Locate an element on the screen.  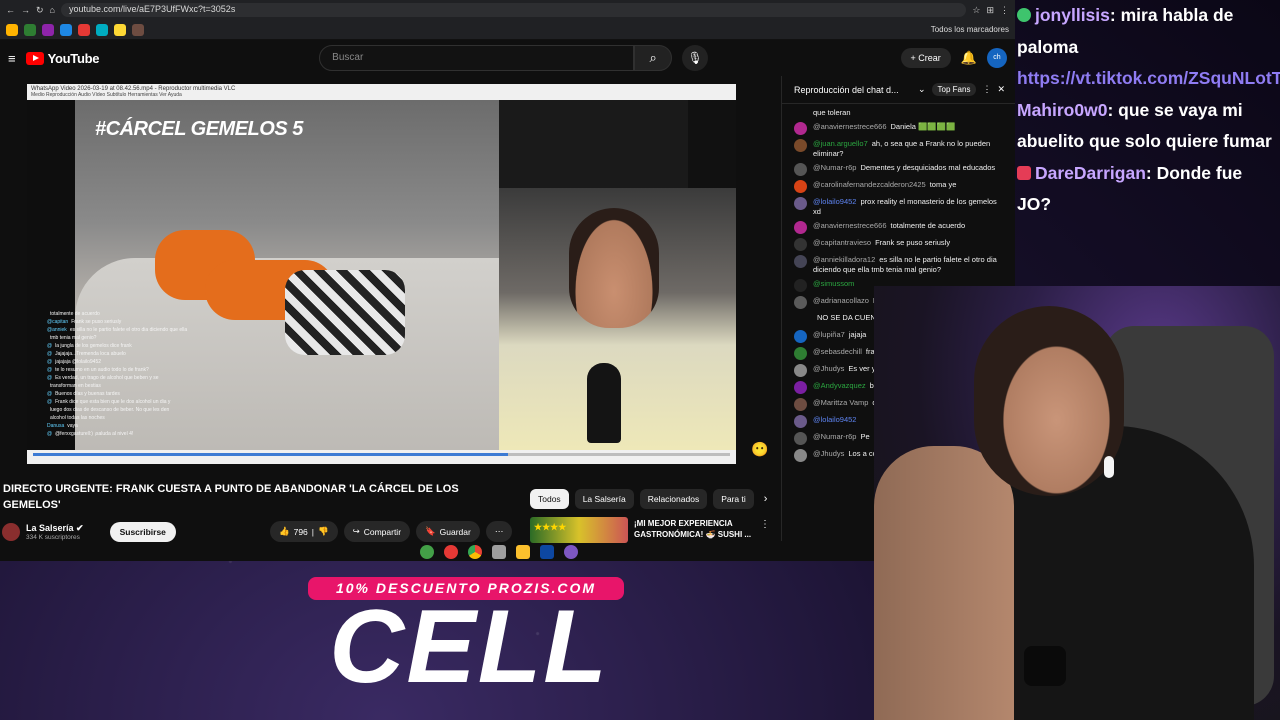
chat-message: @capitantravieso Frank se puso seriusly is located at coordinates (898, 244).